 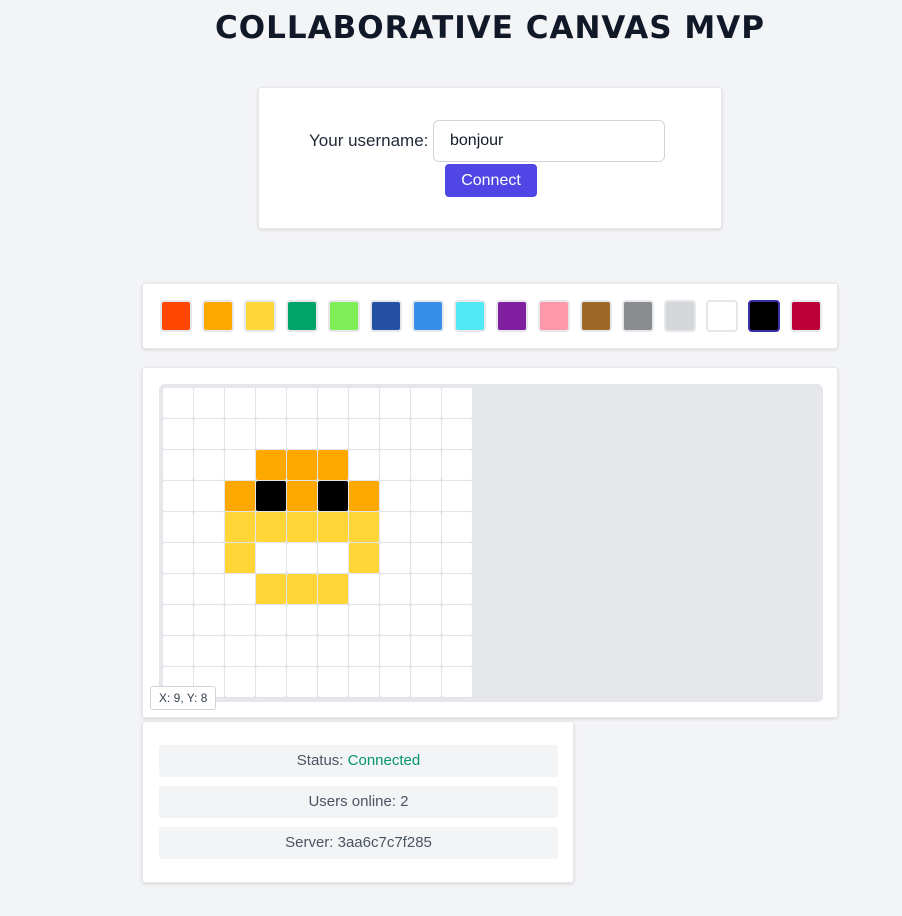 I want to click on pixel-grid, so click(x=318, y=543).